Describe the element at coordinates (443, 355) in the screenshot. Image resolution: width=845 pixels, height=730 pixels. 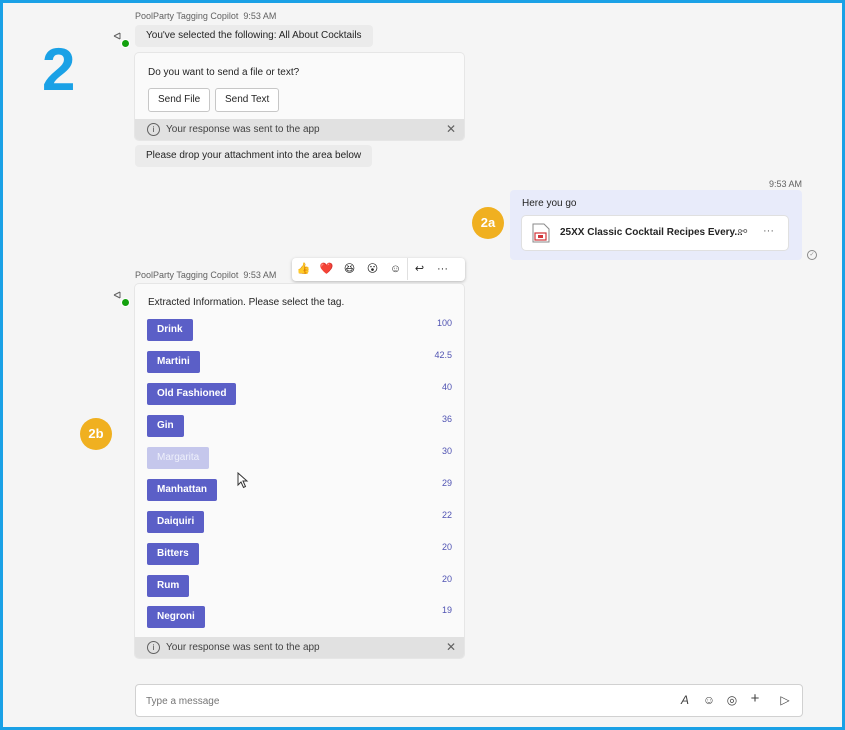
I see `tag-score: 42.5` at that location.